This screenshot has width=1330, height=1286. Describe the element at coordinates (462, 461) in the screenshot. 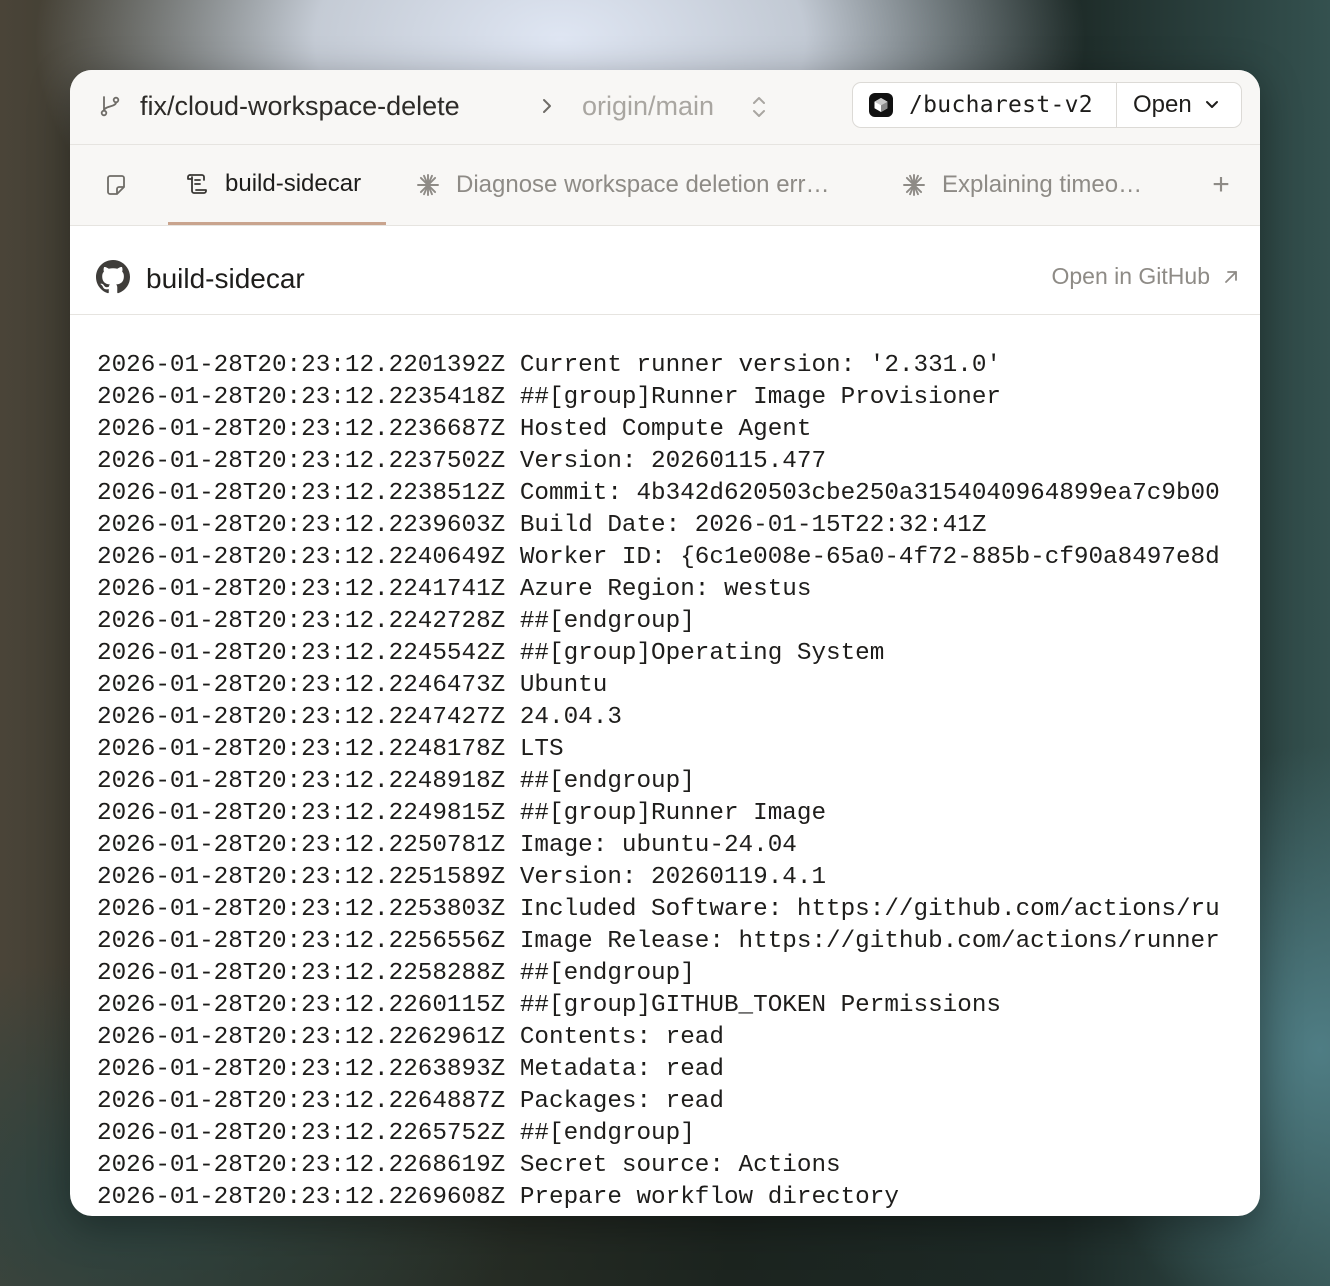

I see `log-line: 2026-01-28T20:23:12.2237502Z Version` at that location.